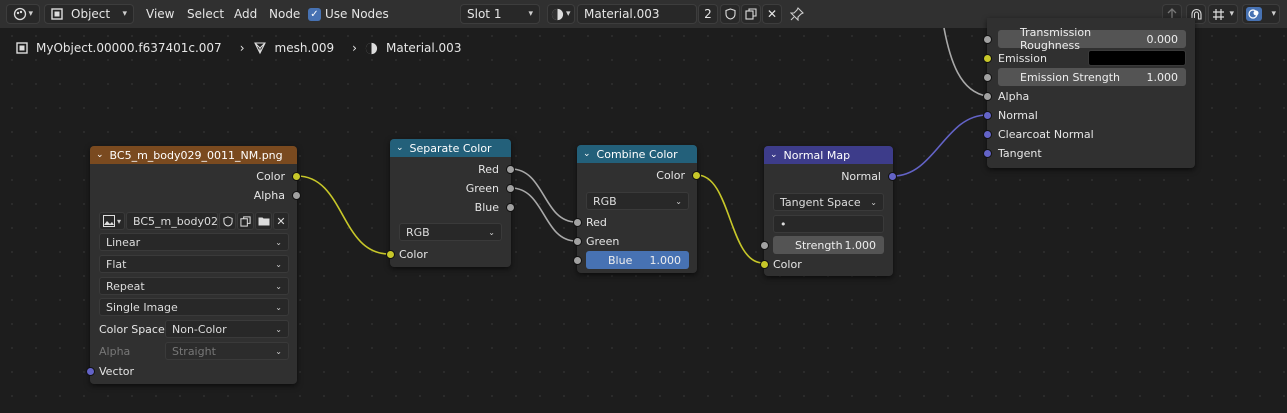  What do you see at coordinates (132, 329) in the screenshot?
I see `color-space-row: Color Space` at bounding box center [132, 329].